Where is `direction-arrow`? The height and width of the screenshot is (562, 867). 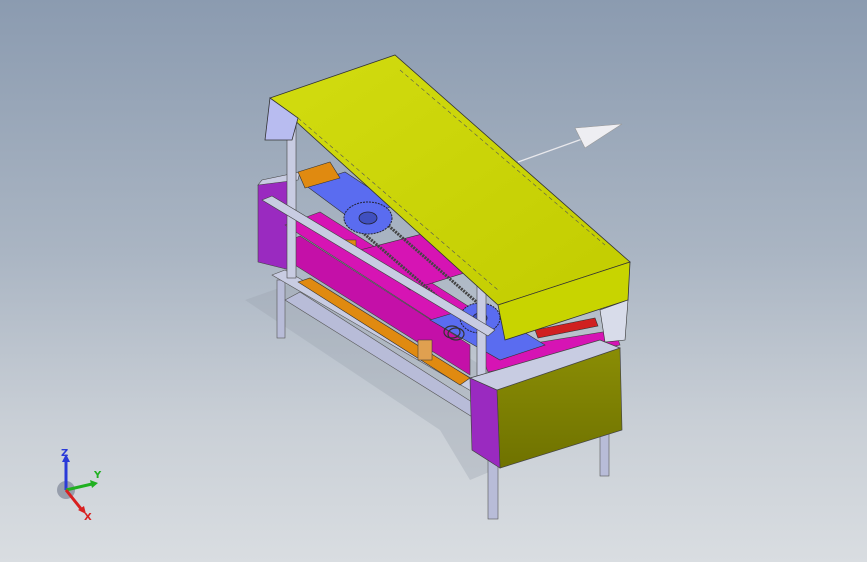
direction-arrow is located at coordinates (570, 143).